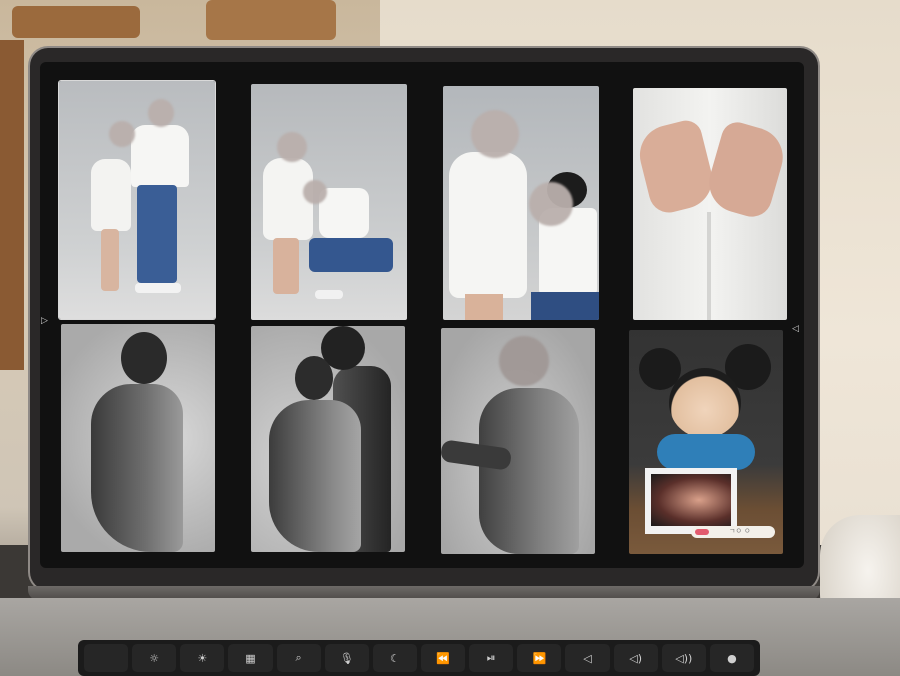  Describe the element at coordinates (635, 658) in the screenshot. I see `volume-down-icon: ◁)` at that location.